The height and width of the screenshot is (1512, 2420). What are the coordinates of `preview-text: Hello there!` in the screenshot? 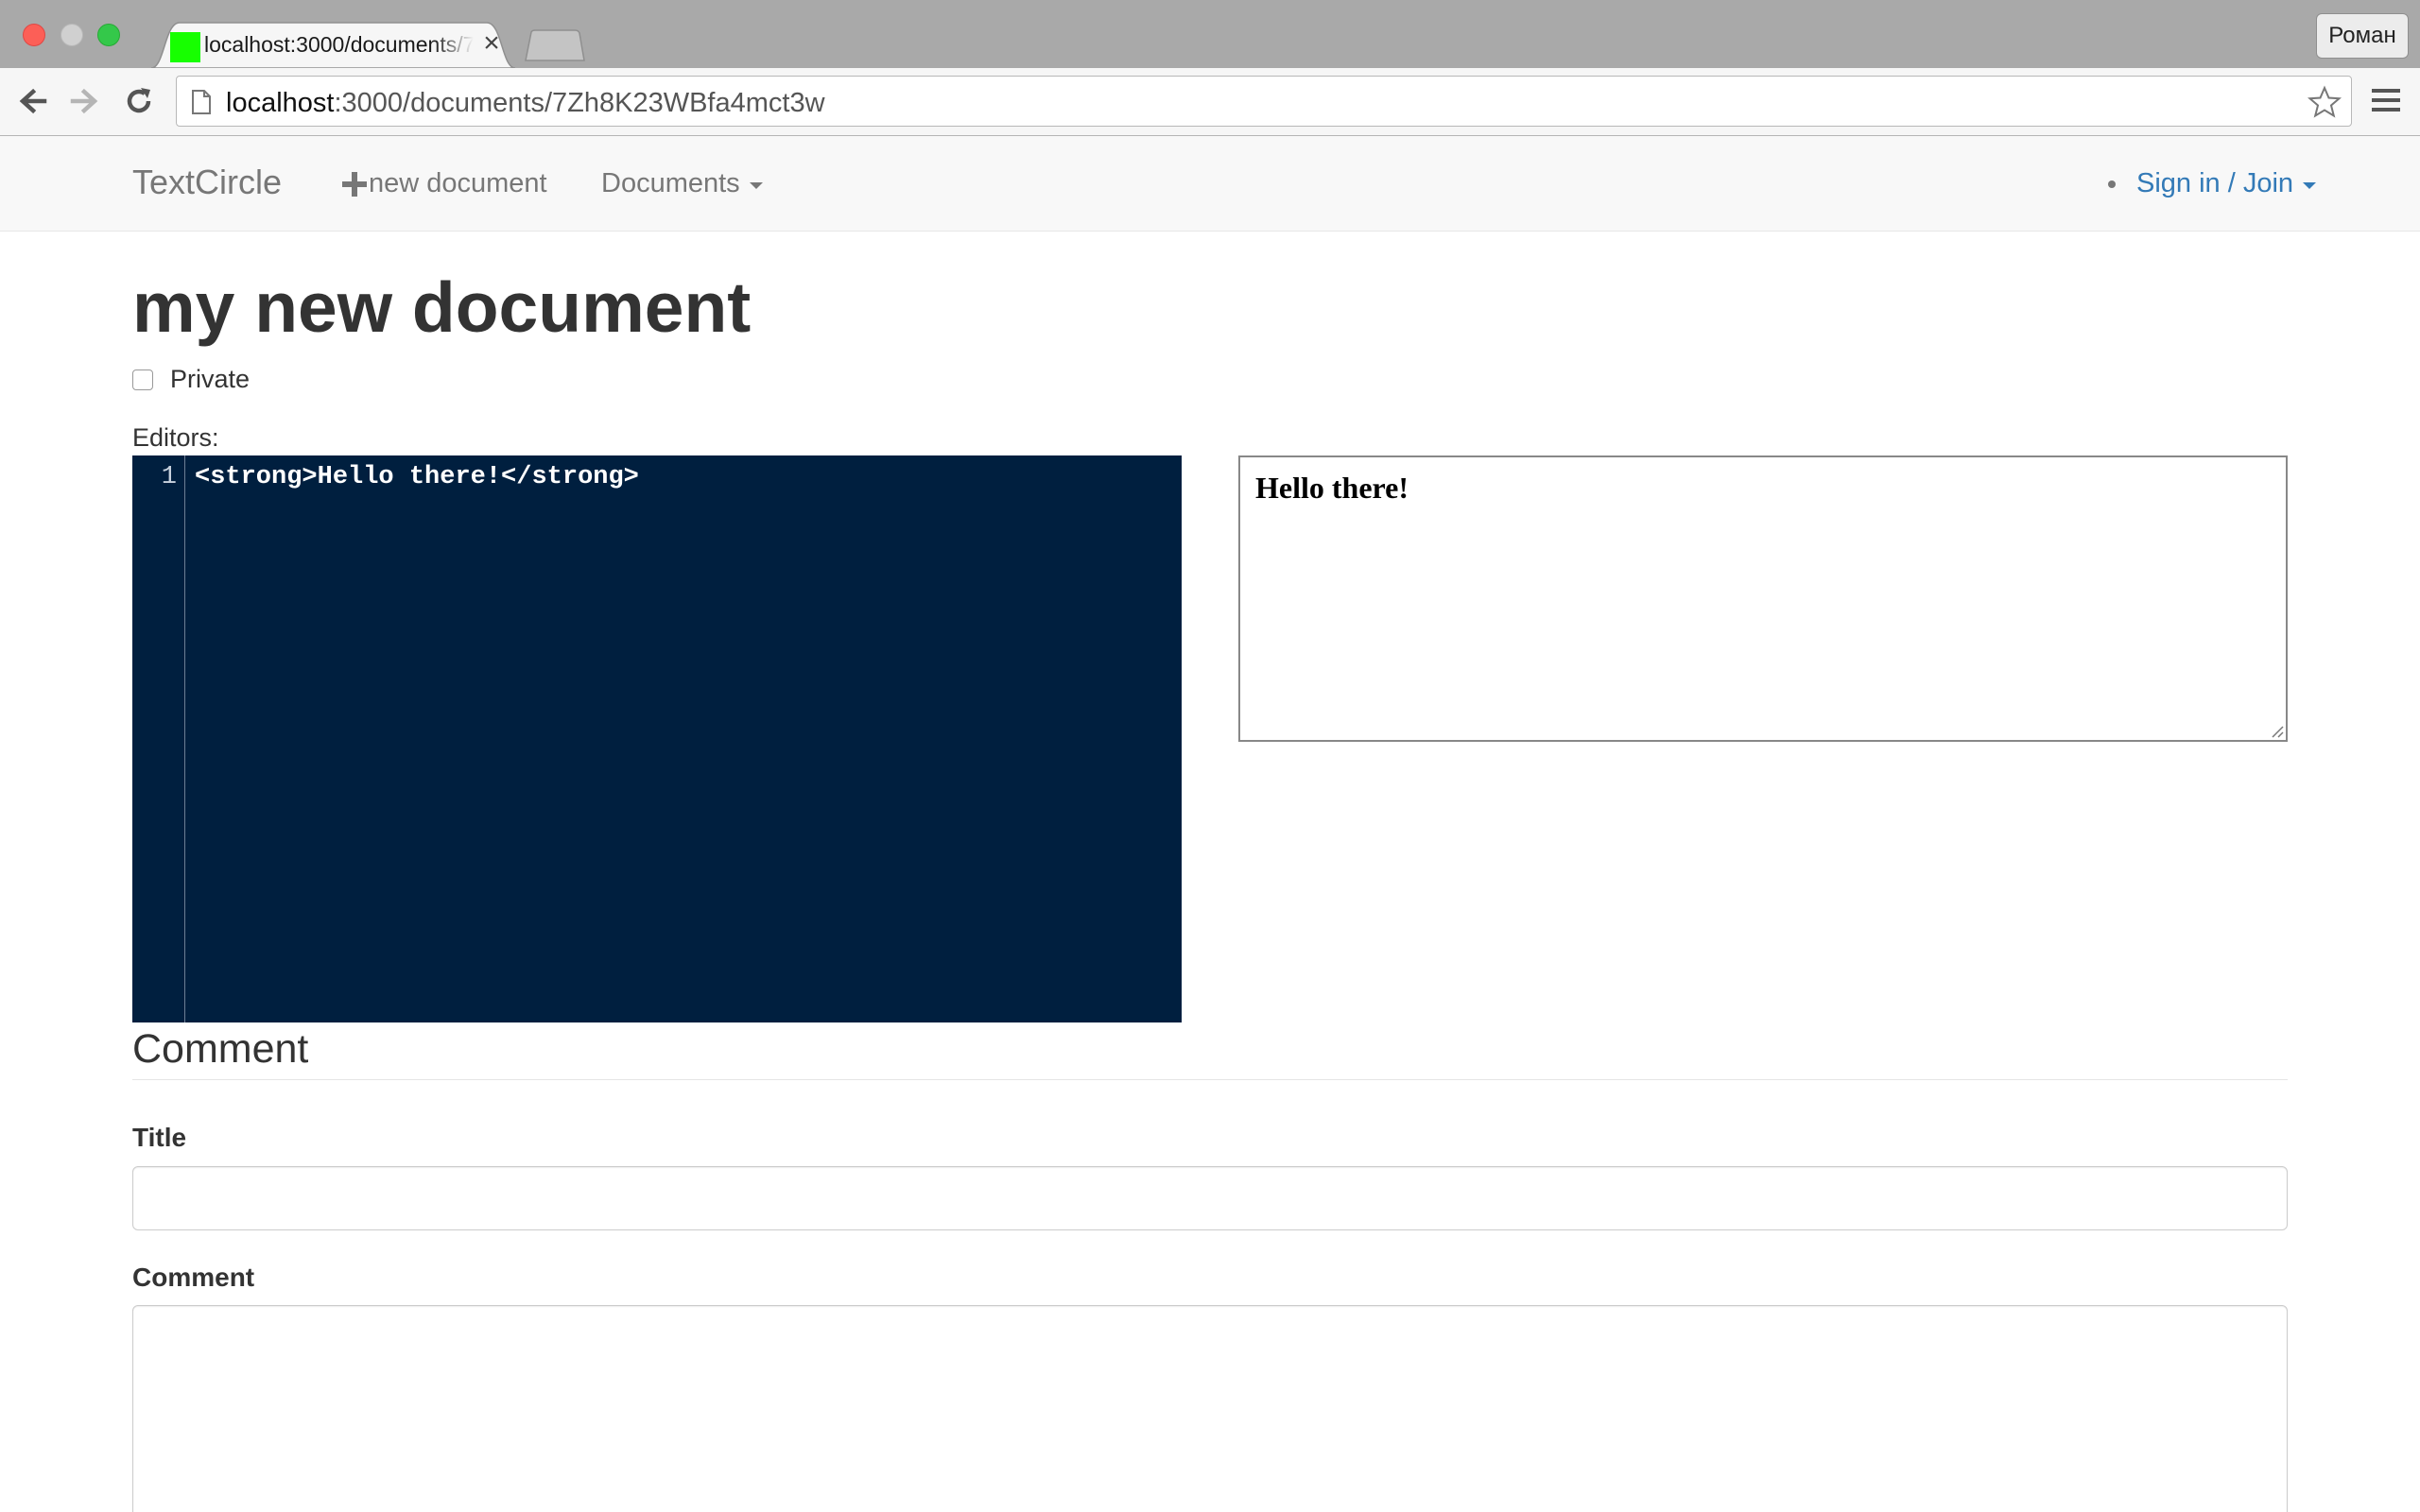 It's located at (1332, 488).